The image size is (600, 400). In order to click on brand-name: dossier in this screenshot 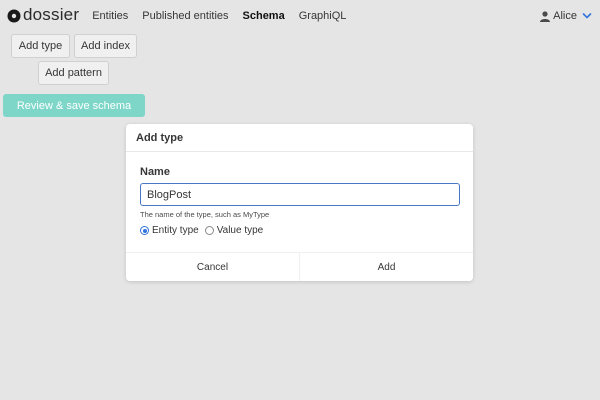, I will do `click(51, 14)`.